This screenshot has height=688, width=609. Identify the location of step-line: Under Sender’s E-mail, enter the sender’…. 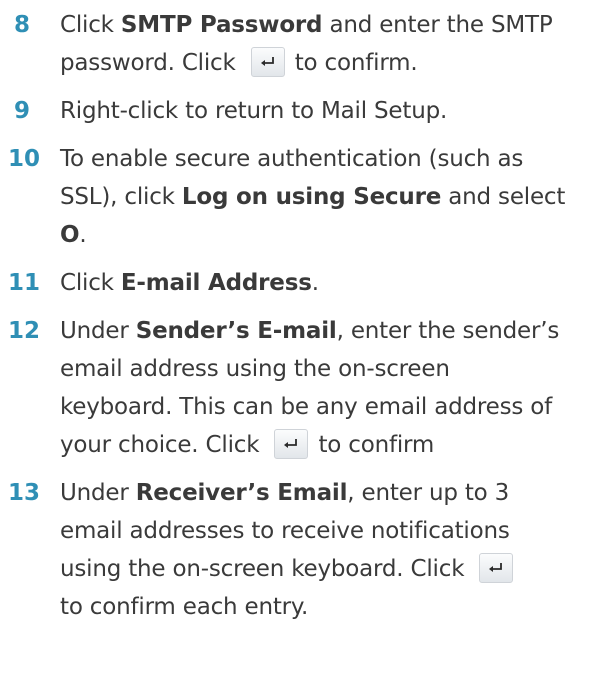
(310, 331).